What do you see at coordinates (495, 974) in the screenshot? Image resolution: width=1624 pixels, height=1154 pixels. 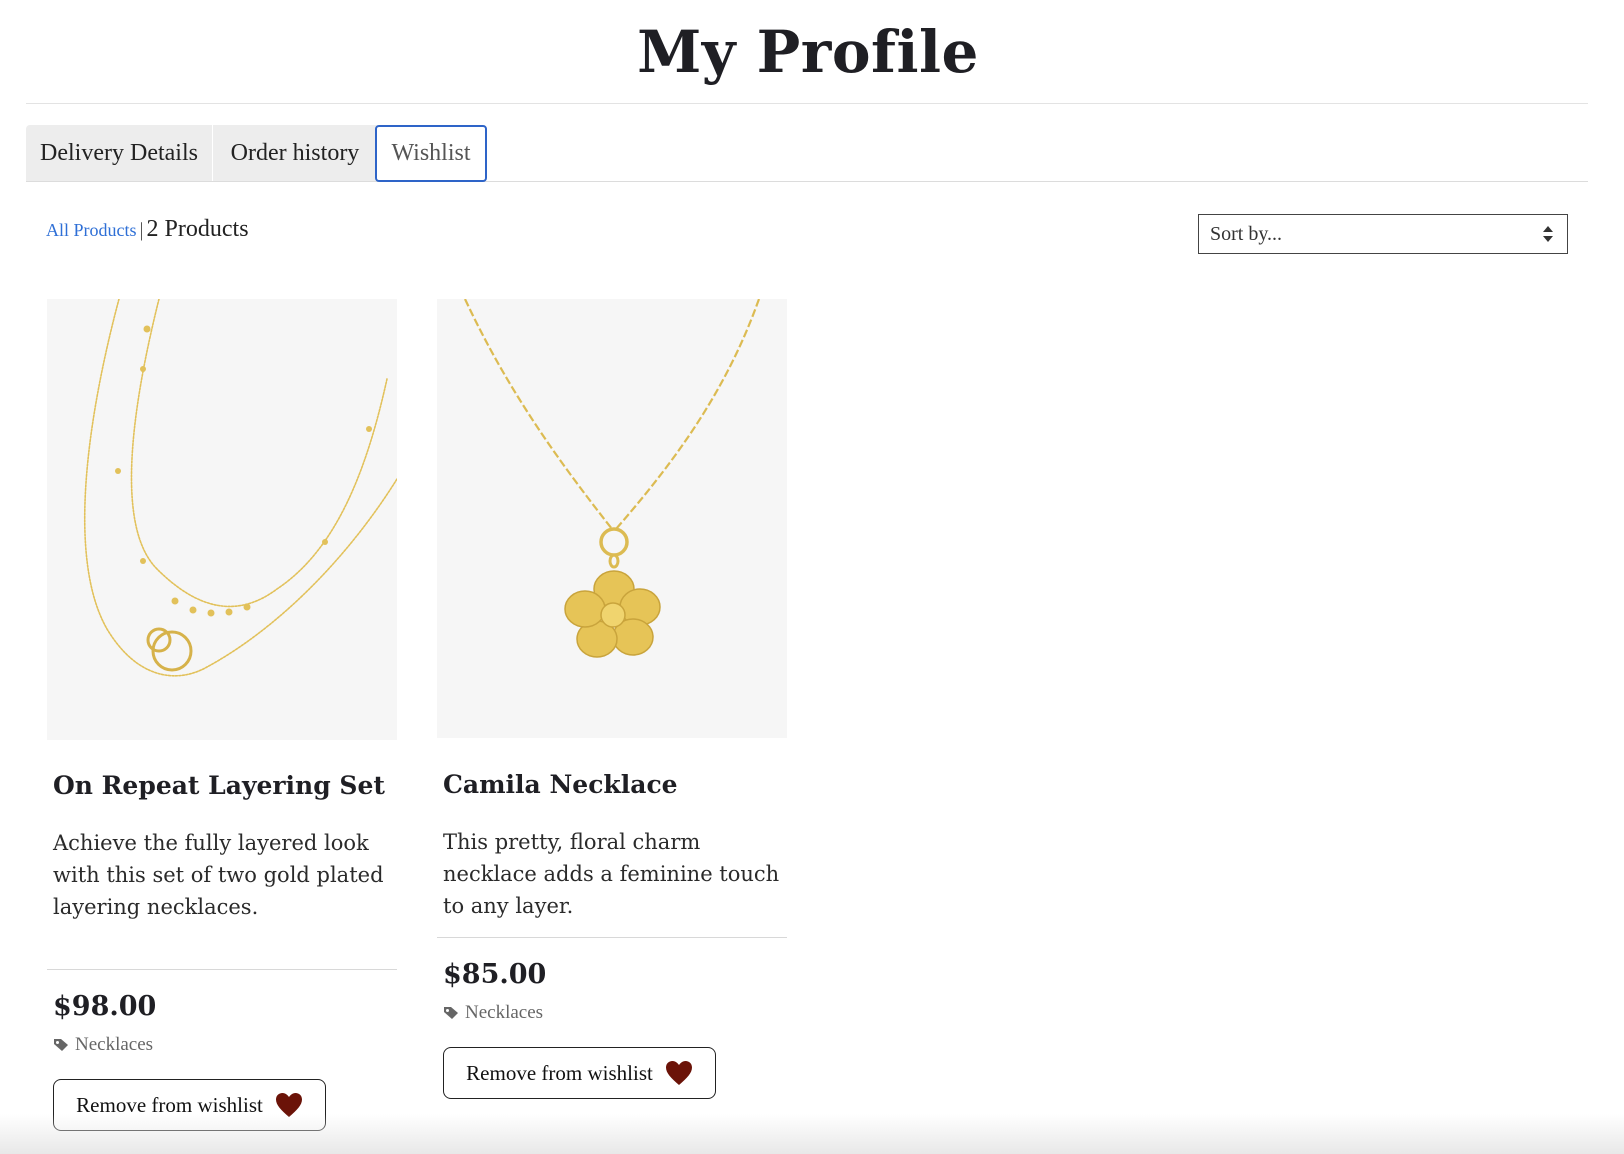 I see `product-price: $85.00` at bounding box center [495, 974].